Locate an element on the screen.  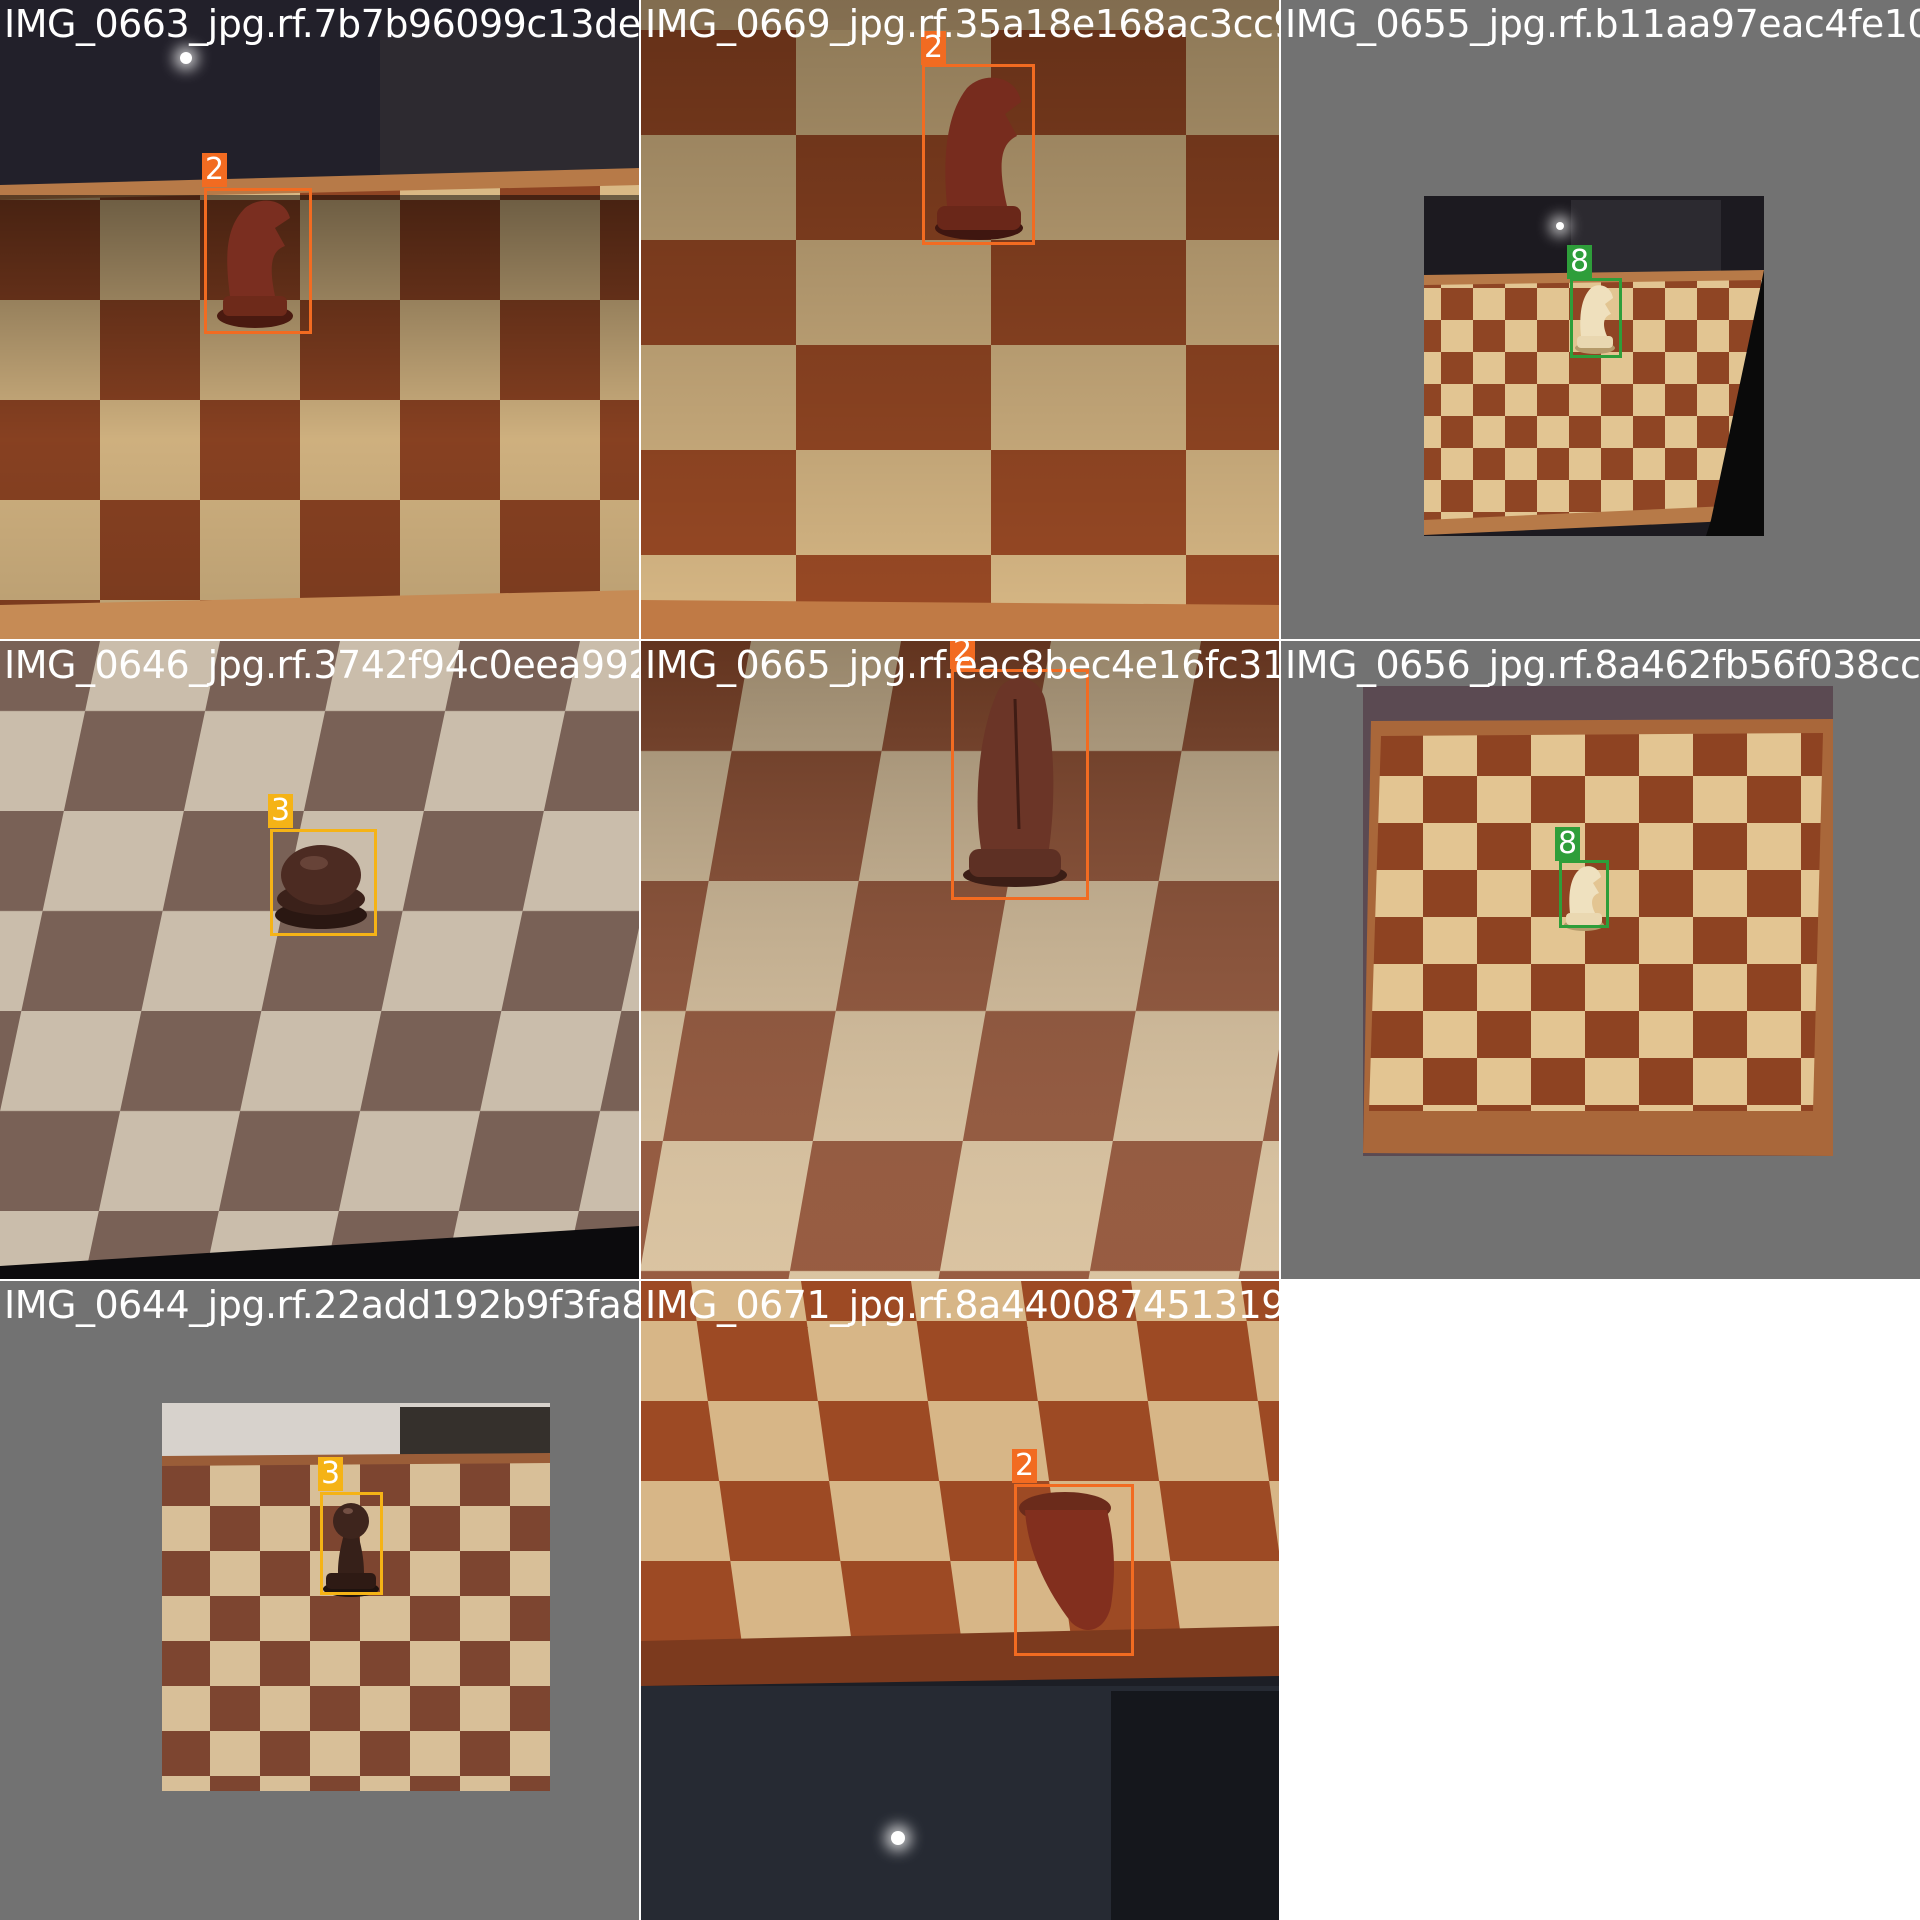
tile-caption: IMG_0656_jpg.rf.8a462fb56f038cc484 is located at coordinates (1602, 665).